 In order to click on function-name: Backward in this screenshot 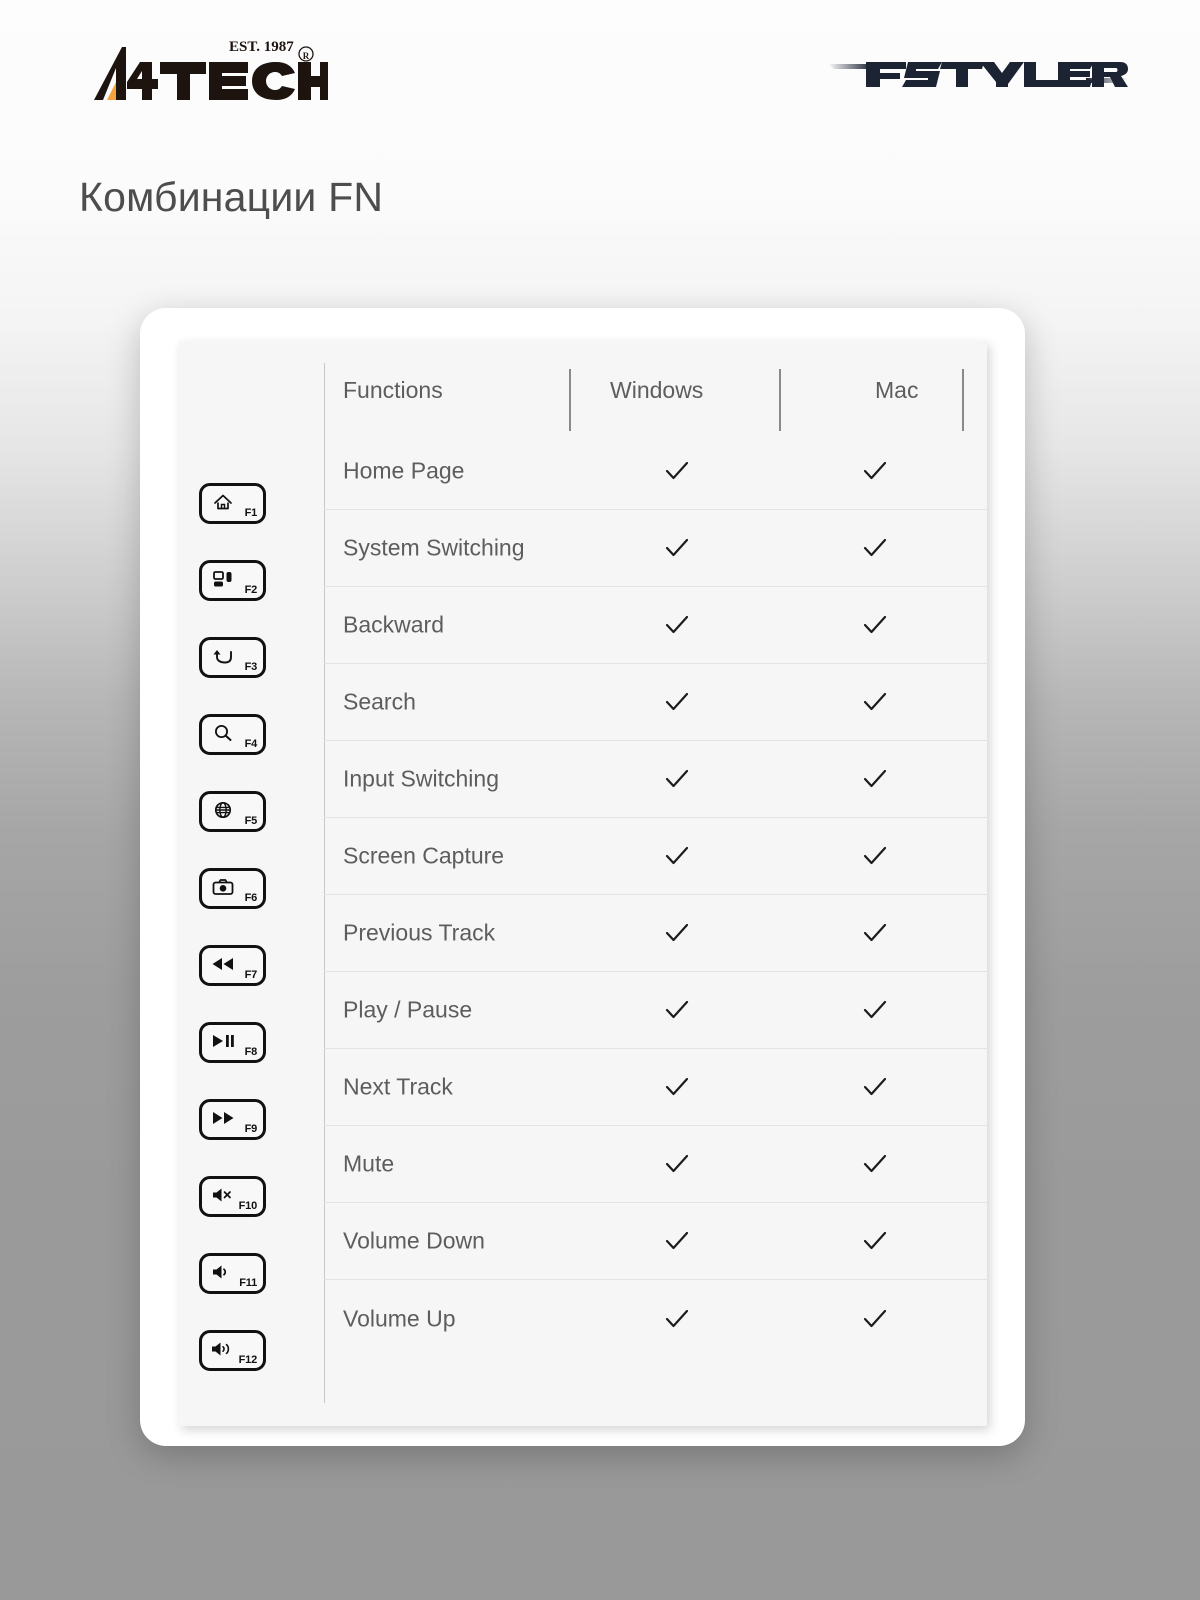, I will do `click(393, 624)`.